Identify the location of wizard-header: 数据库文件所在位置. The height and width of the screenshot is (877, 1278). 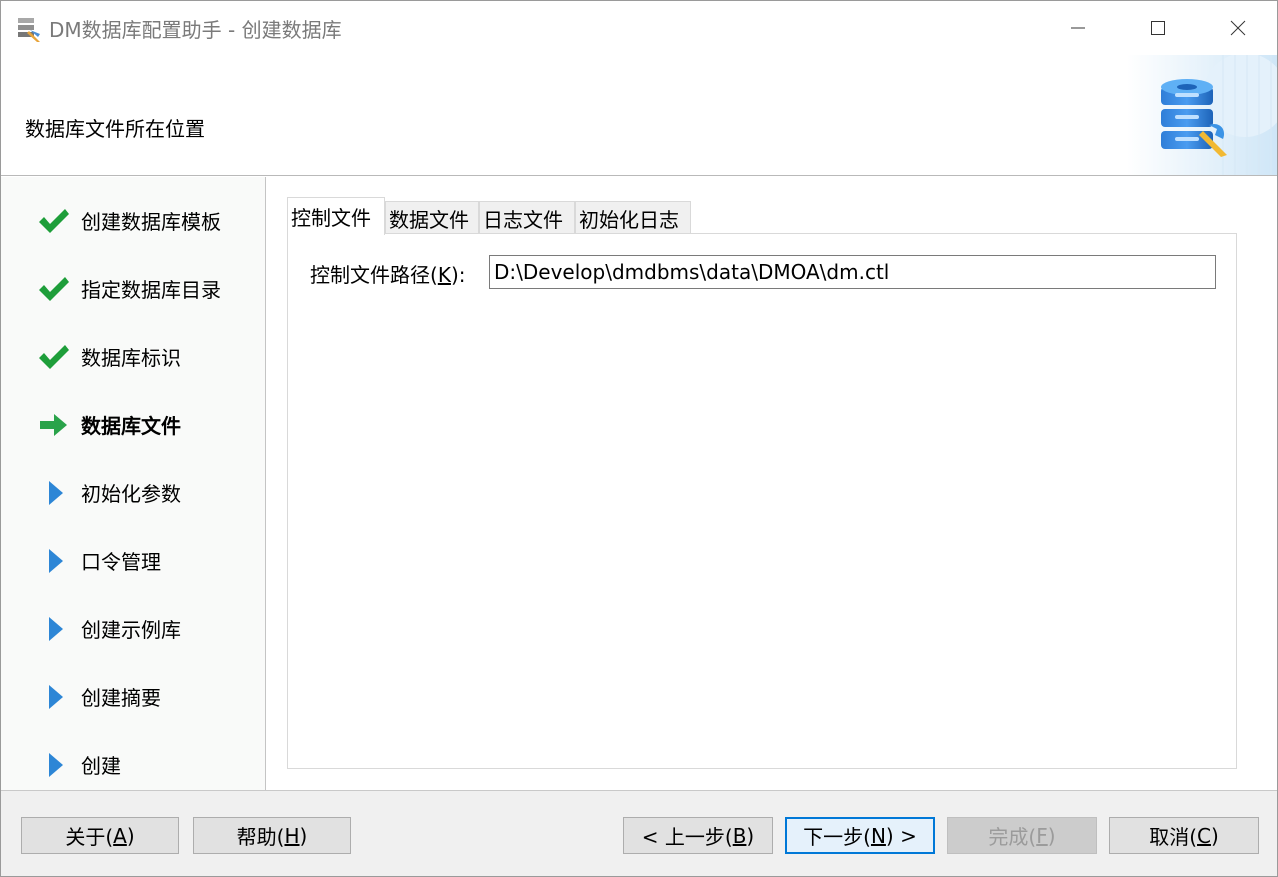
(639, 115).